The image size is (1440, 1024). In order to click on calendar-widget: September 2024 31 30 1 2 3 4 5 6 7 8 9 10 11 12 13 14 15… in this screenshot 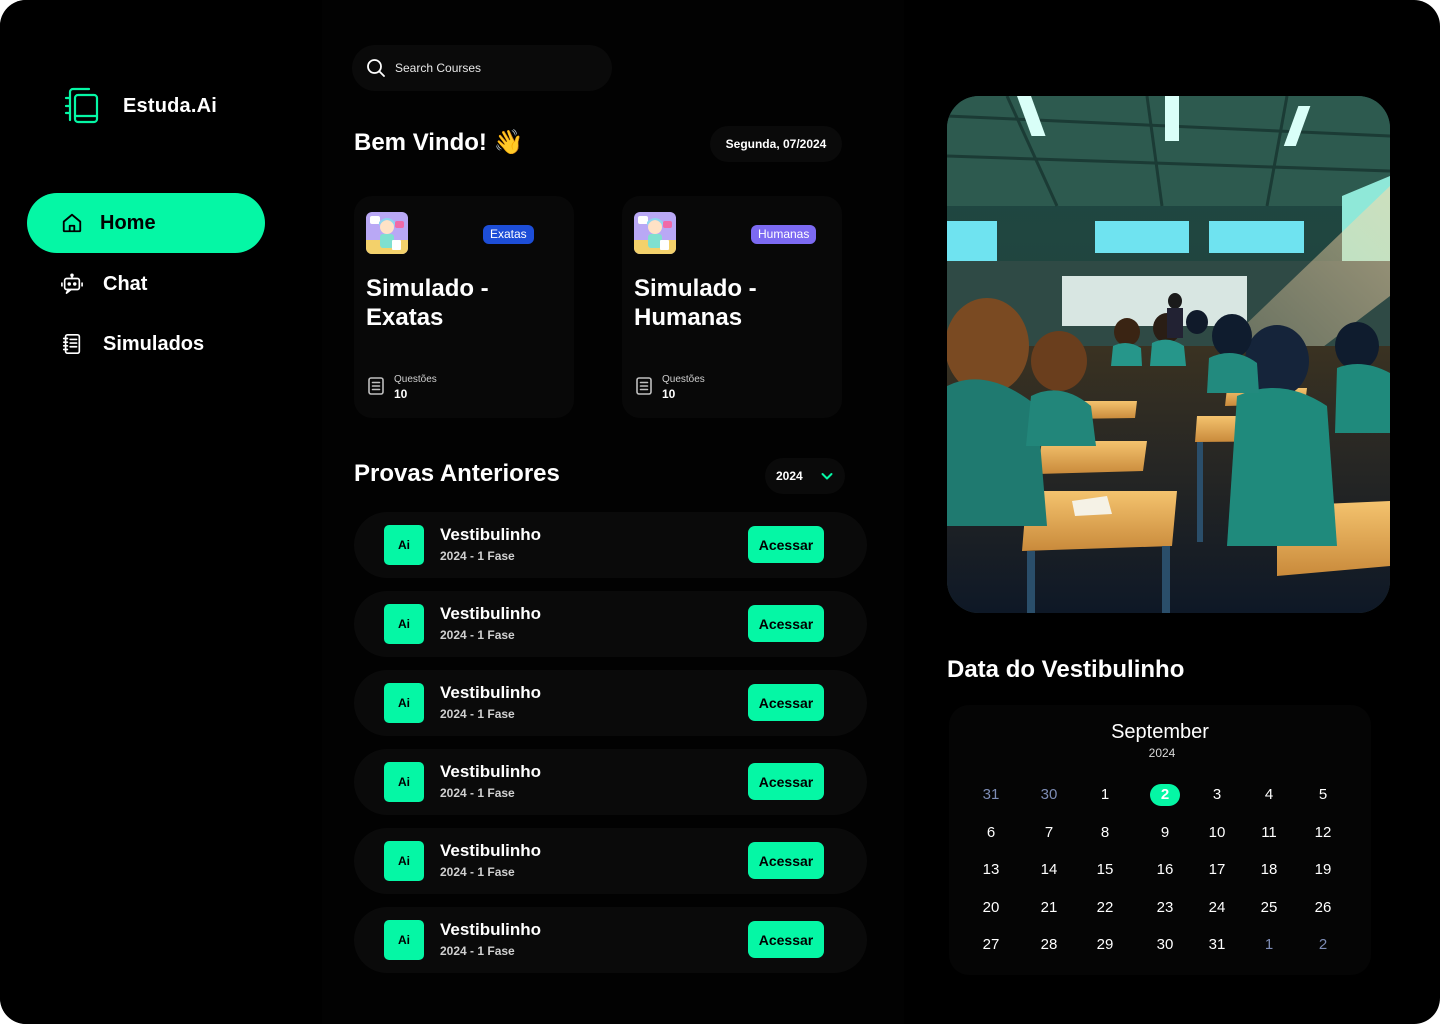, I will do `click(1160, 840)`.